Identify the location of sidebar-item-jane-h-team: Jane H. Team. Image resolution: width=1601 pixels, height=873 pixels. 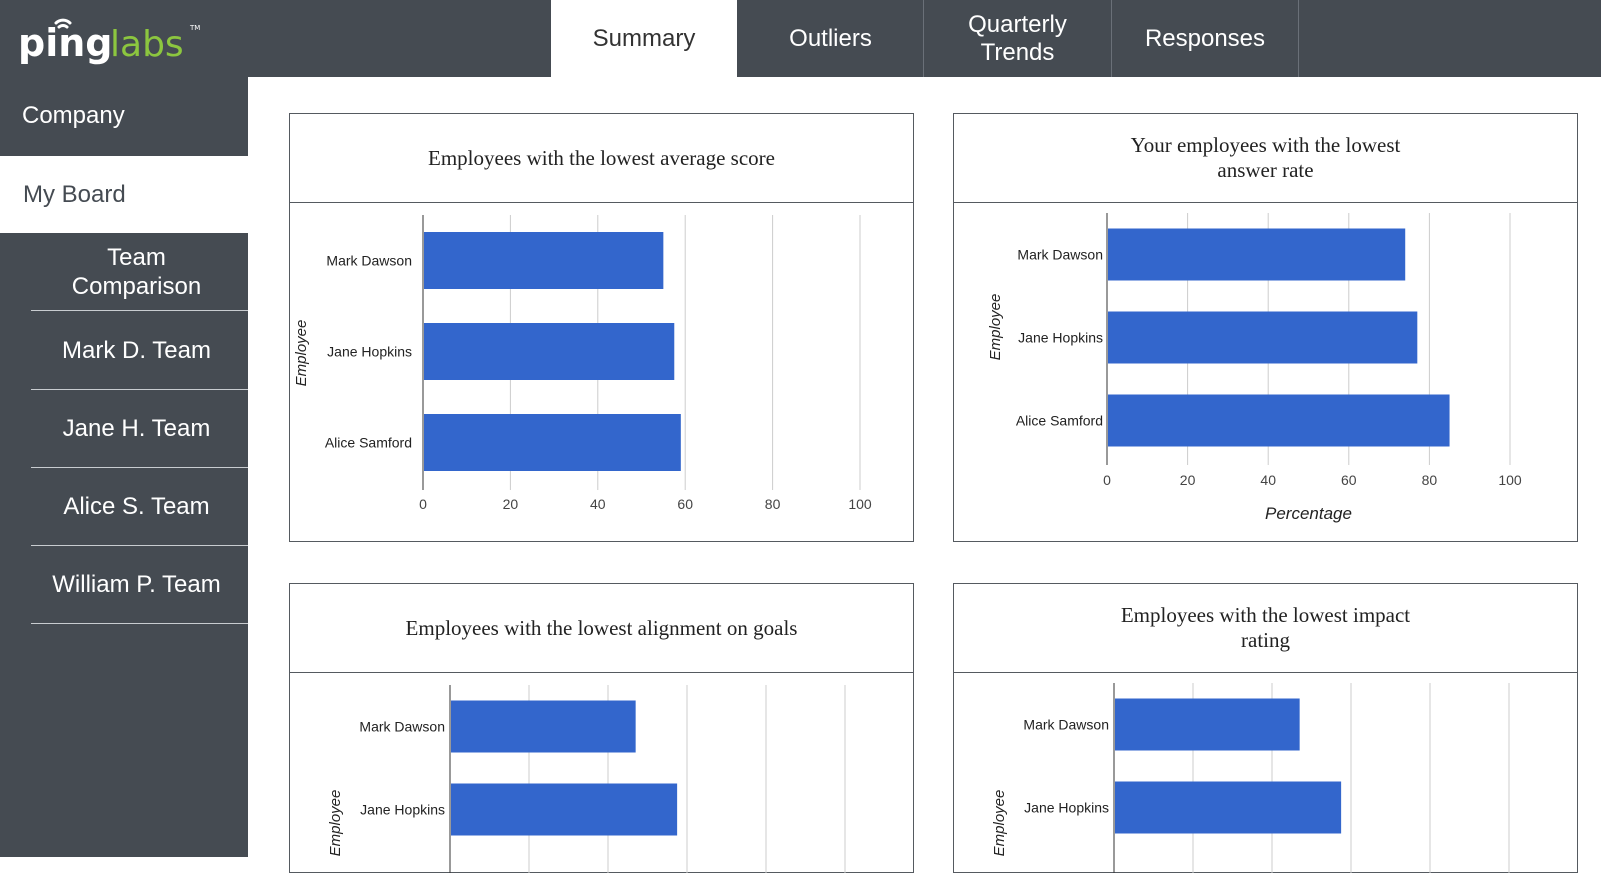
(139, 429).